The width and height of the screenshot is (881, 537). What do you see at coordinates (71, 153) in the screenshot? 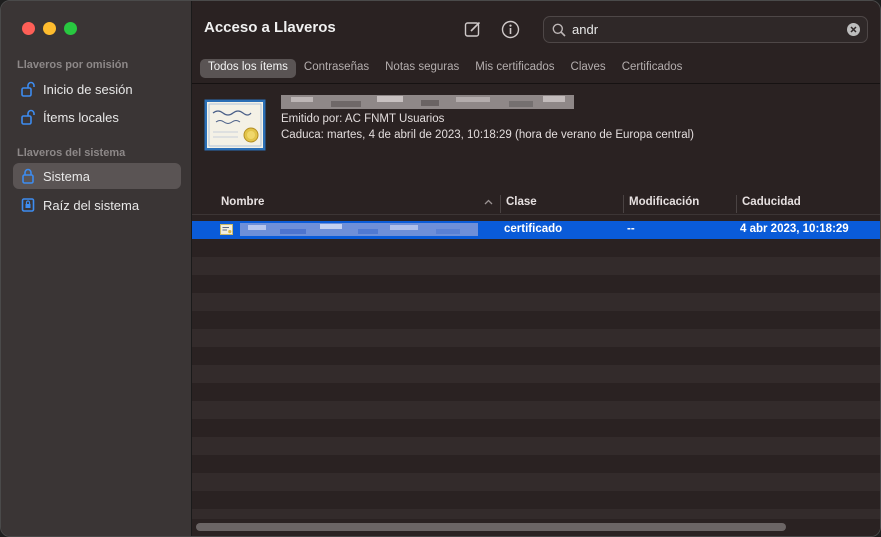
I see `sidebar-section-system: Llaveros del sistema` at bounding box center [71, 153].